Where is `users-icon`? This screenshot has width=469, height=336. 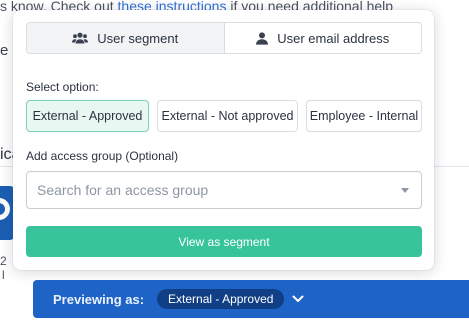
users-icon is located at coordinates (80, 38).